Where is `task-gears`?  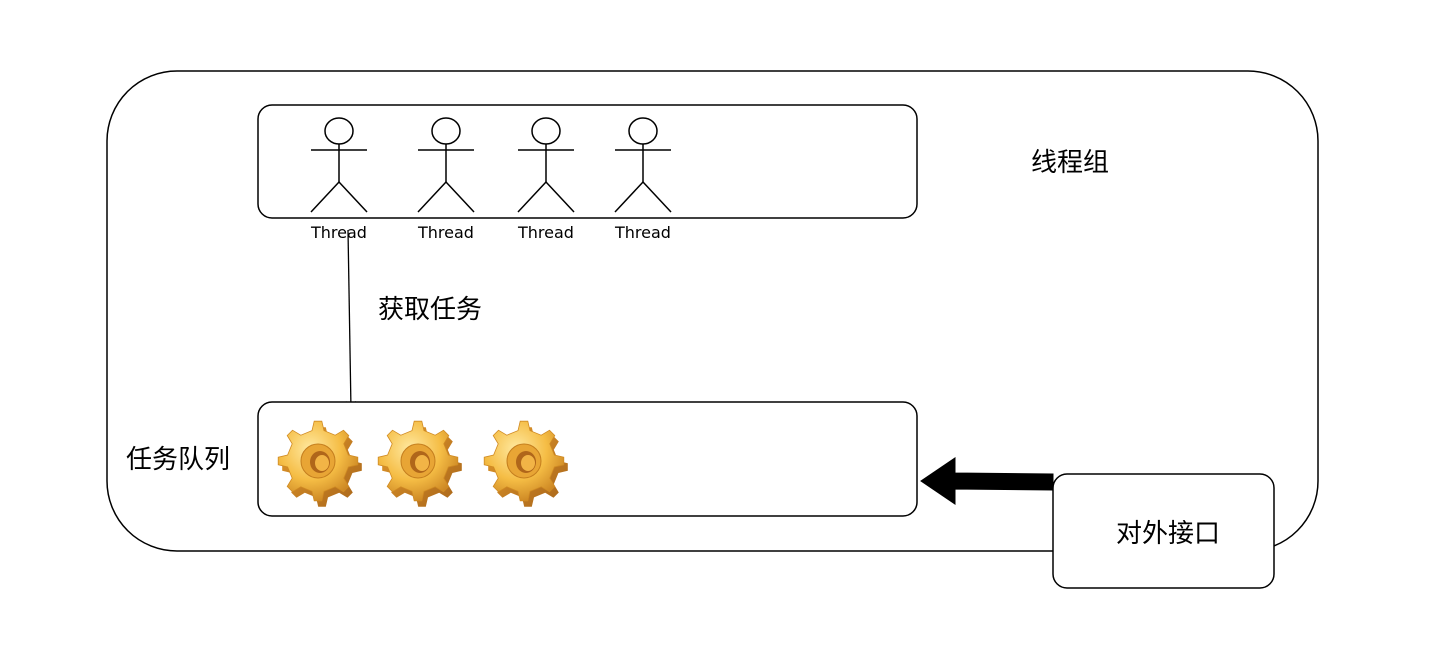 task-gears is located at coordinates (422, 463).